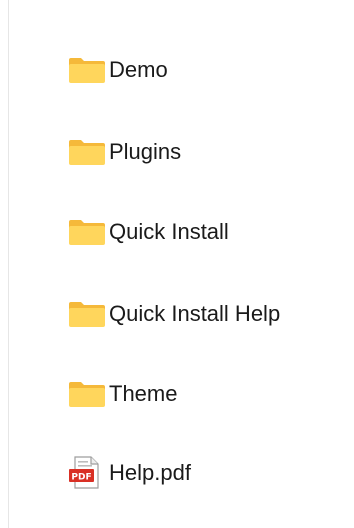 Image resolution: width=354 pixels, height=528 pixels. What do you see at coordinates (81, 478) in the screenshot?
I see `svg-text: PDF` at bounding box center [81, 478].